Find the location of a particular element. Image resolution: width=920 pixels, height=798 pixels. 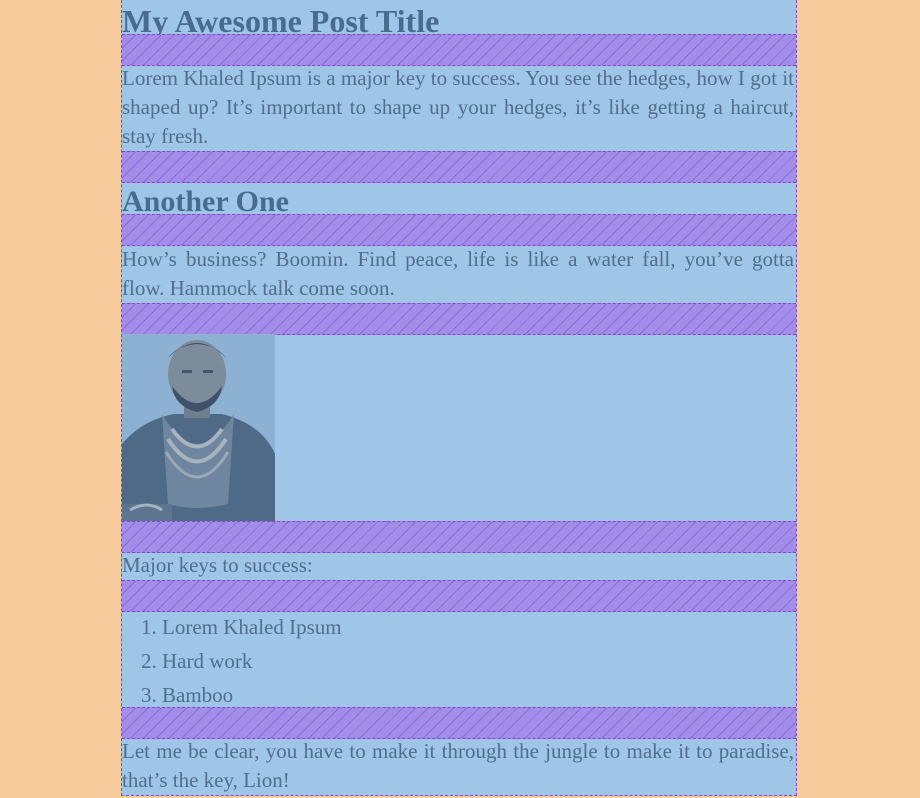

keys-label: Major keys to success: is located at coordinates (217, 565).